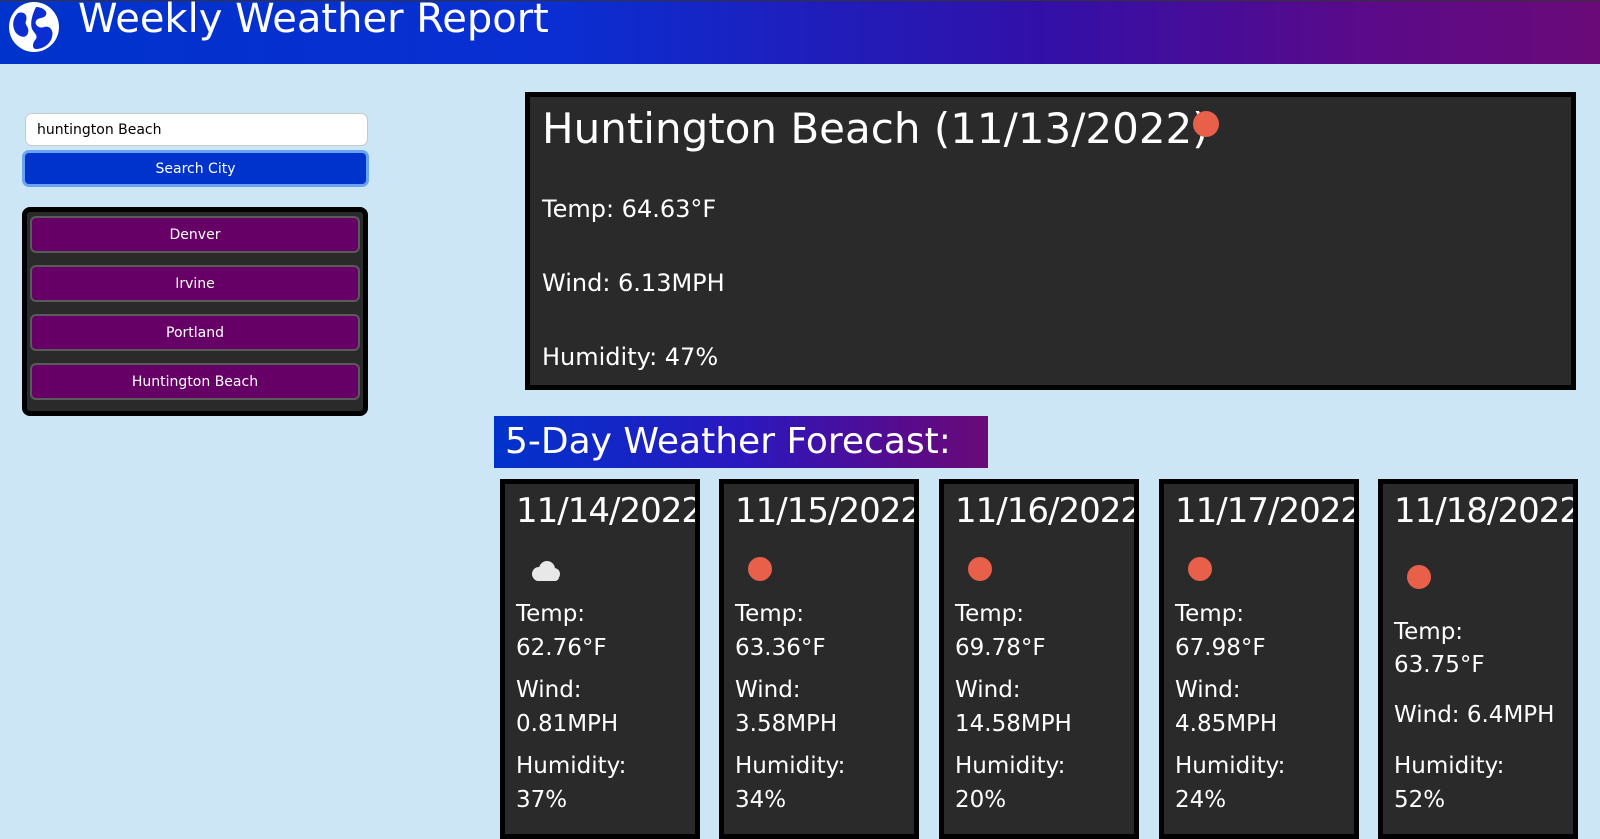 The height and width of the screenshot is (839, 1600). Describe the element at coordinates (608, 511) in the screenshot. I see `forecast-date: 11/14/2022` at that location.